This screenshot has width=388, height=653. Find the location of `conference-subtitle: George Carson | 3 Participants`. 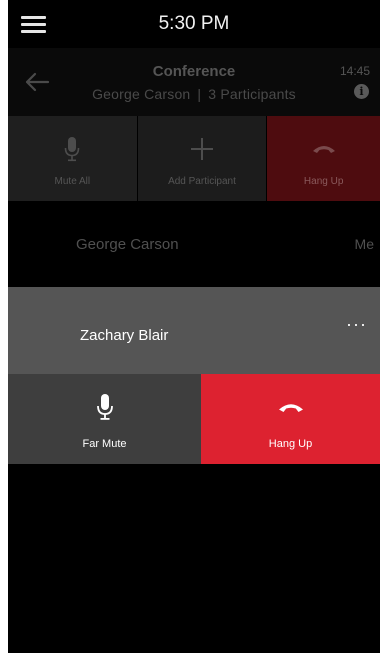

conference-subtitle: George Carson | 3 Participants is located at coordinates (194, 94).